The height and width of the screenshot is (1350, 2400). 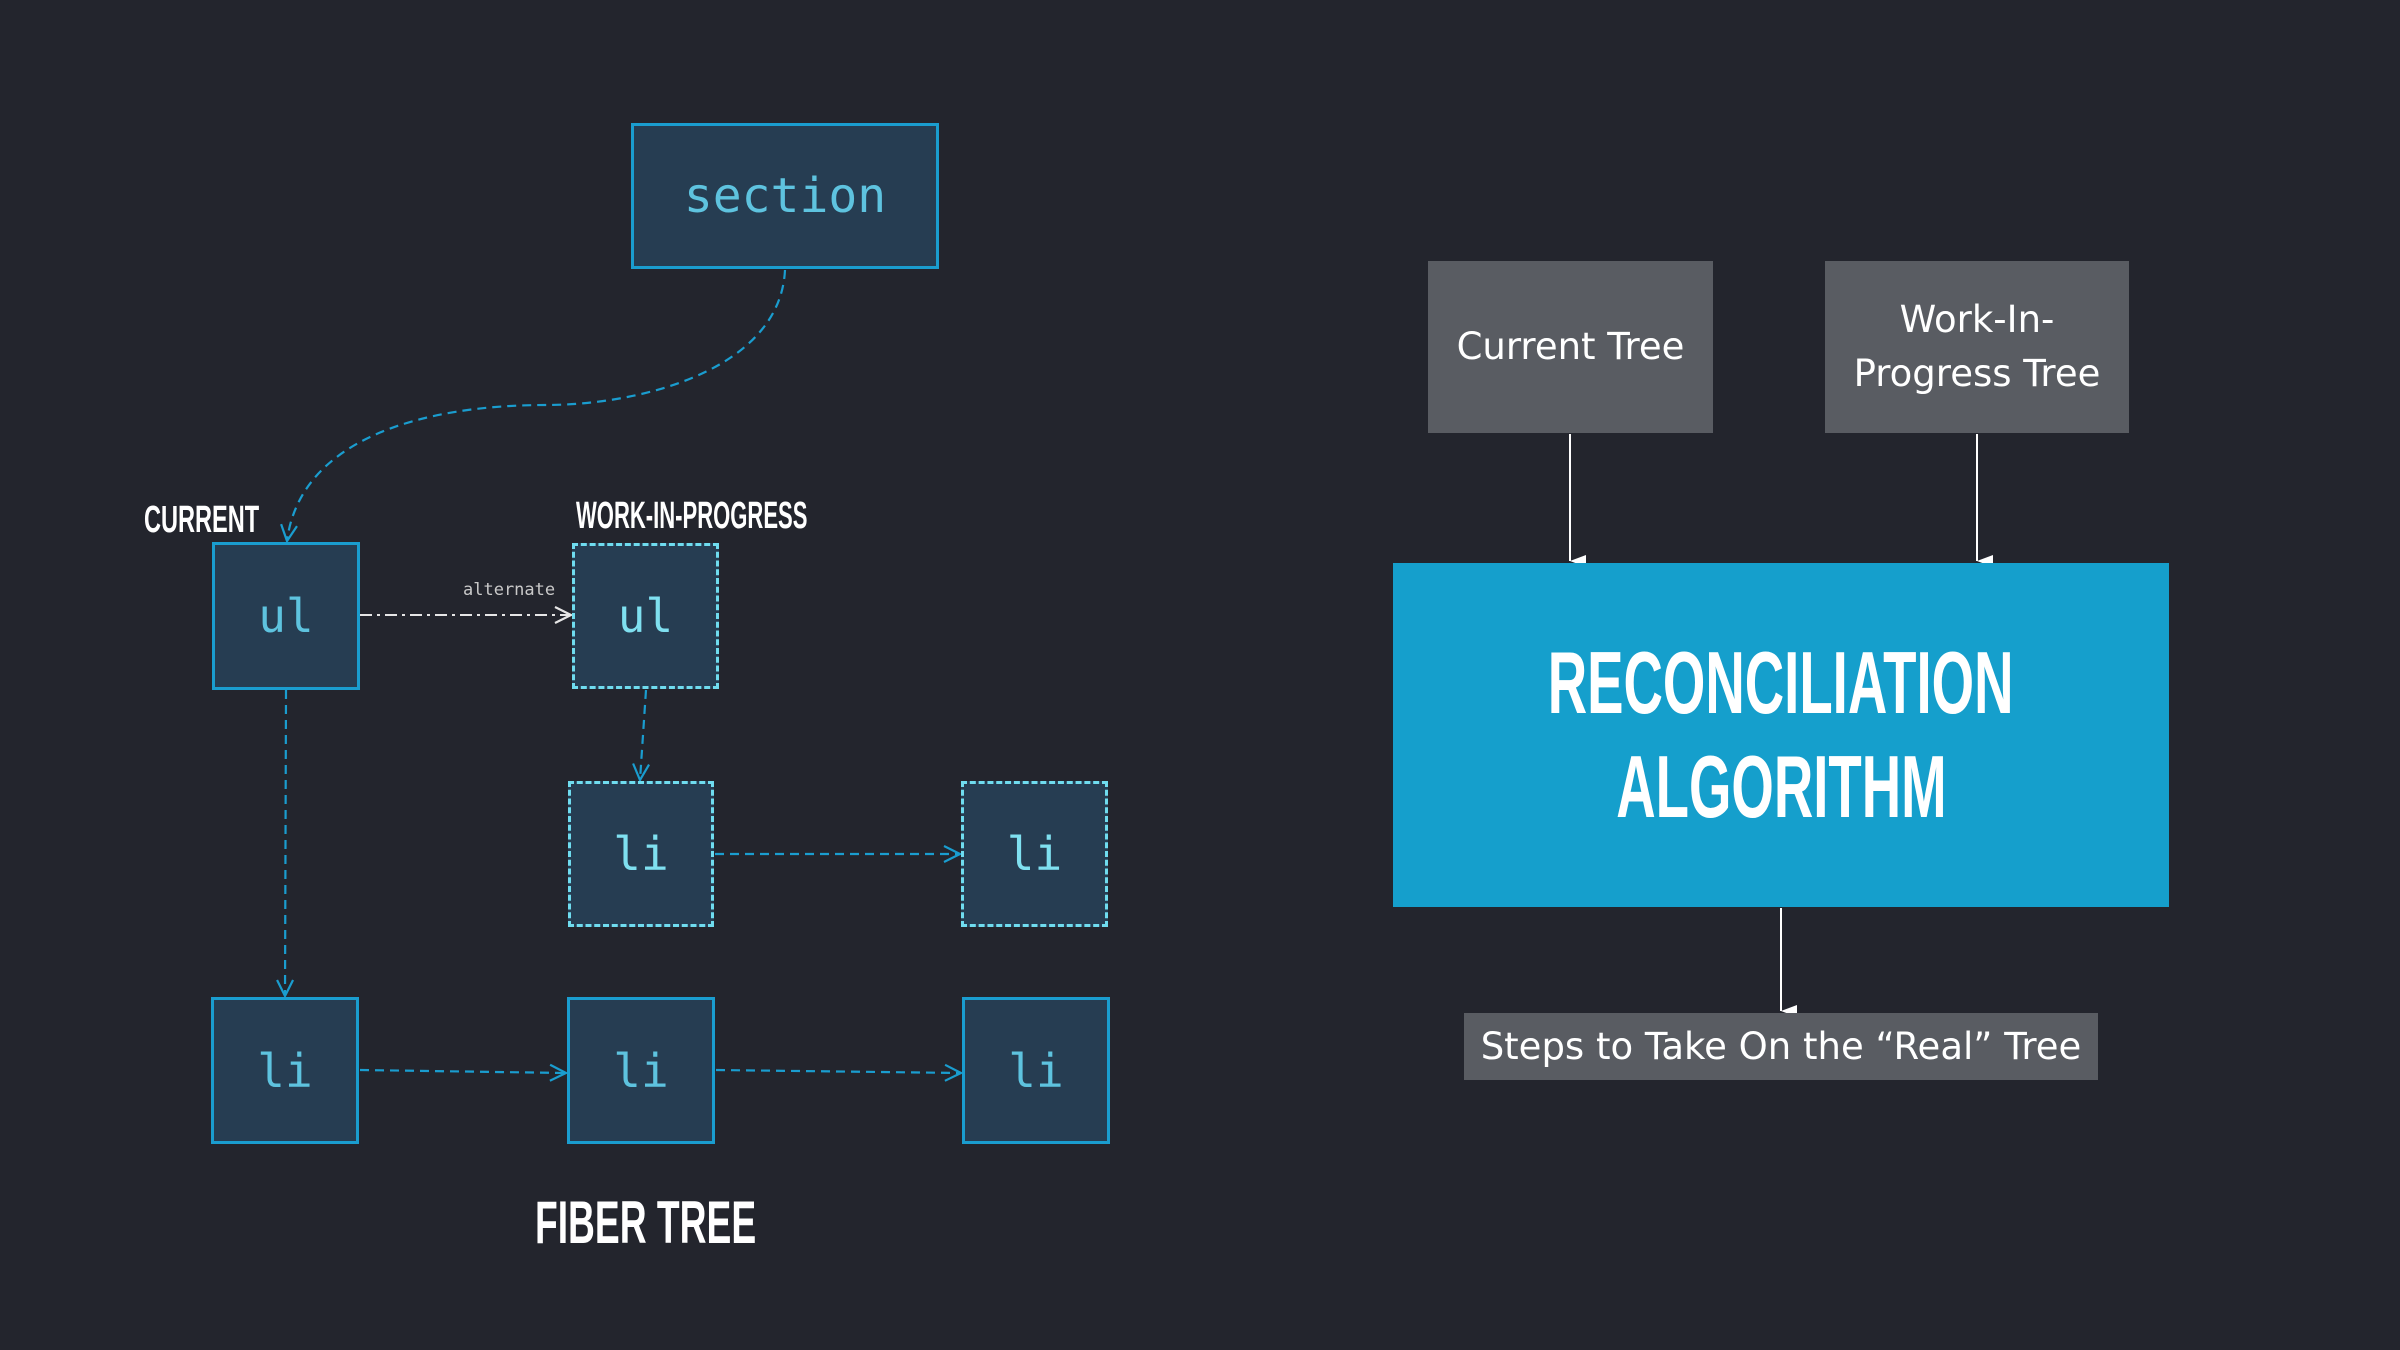 What do you see at coordinates (1977, 347) in the screenshot?
I see `box-work-in-progress-tree: Work-In- Progress Tree` at bounding box center [1977, 347].